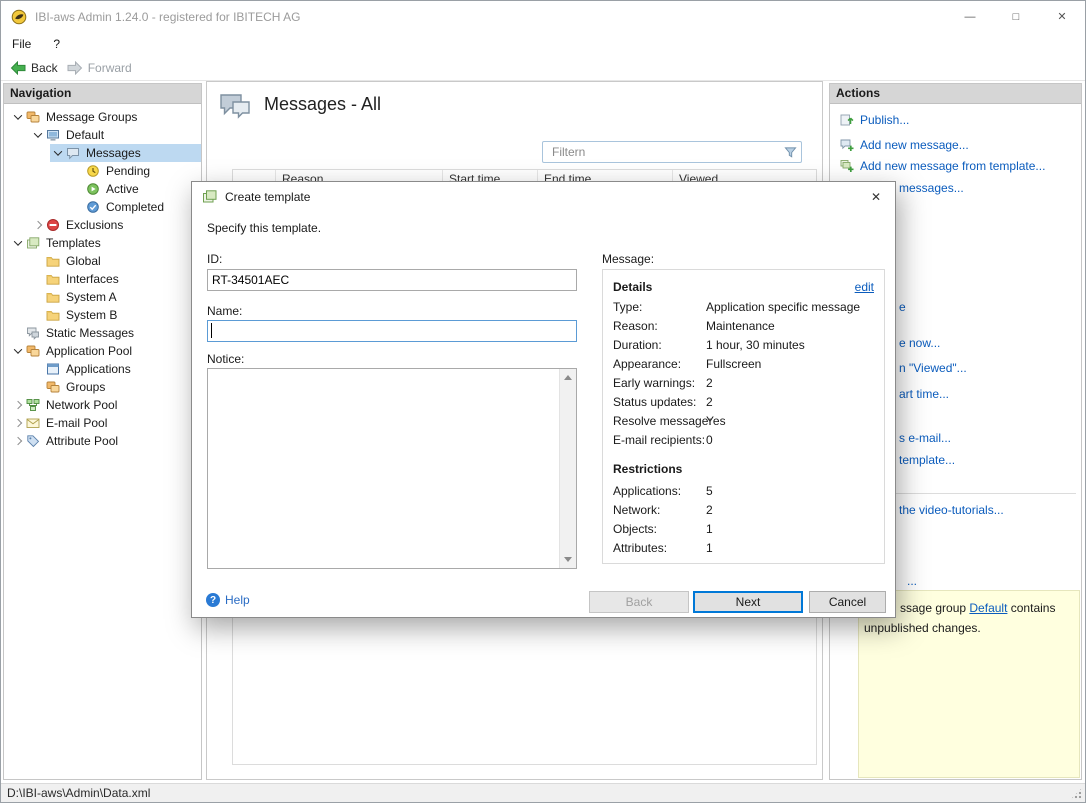 The image size is (1086, 803). Describe the element at coordinates (102, 261) in the screenshot. I see `tree-item-global: Global` at that location.